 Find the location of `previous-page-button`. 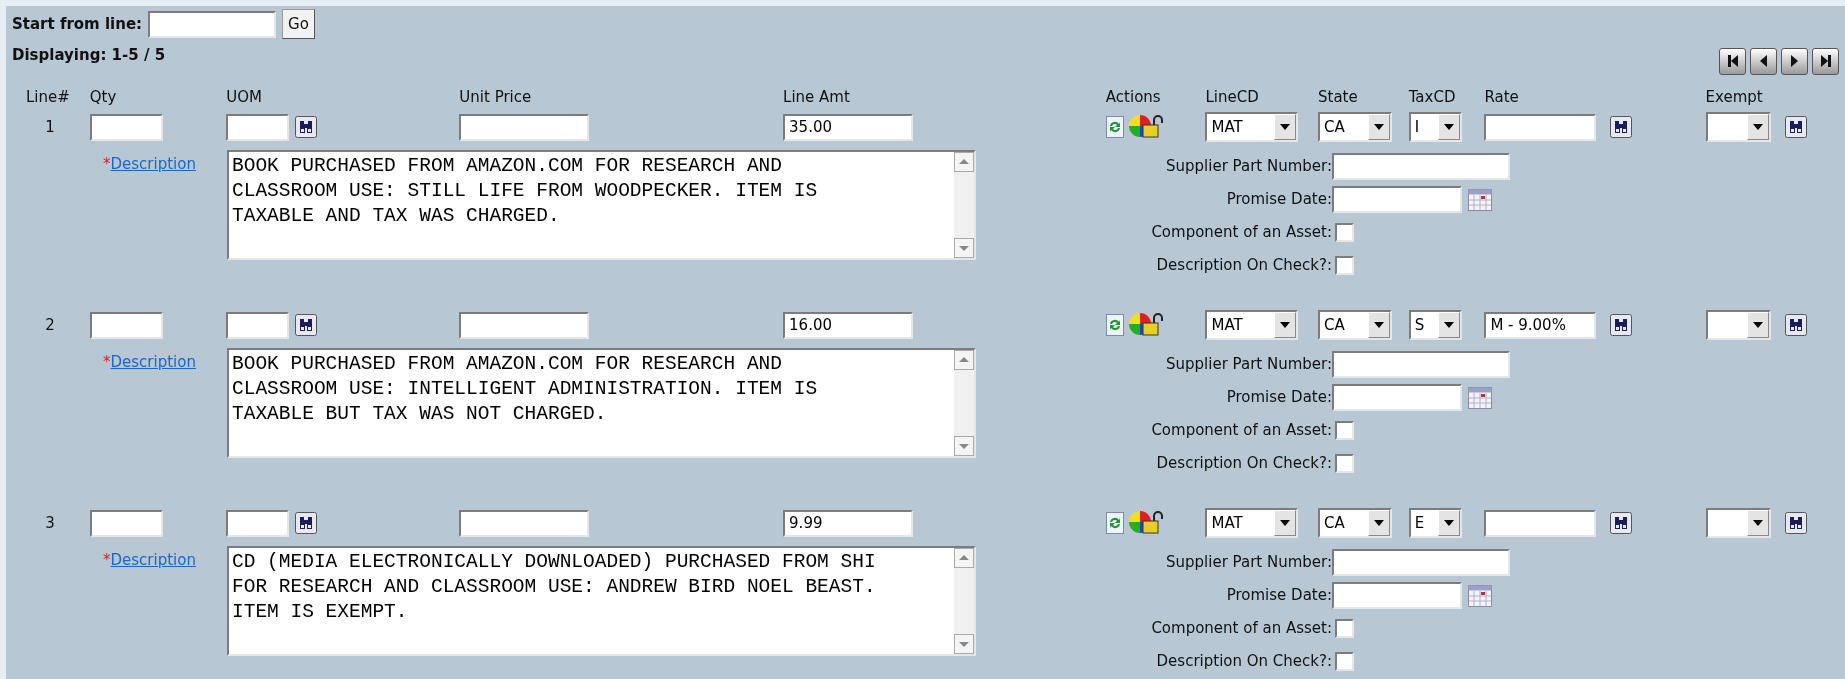

previous-page-button is located at coordinates (1763, 61).